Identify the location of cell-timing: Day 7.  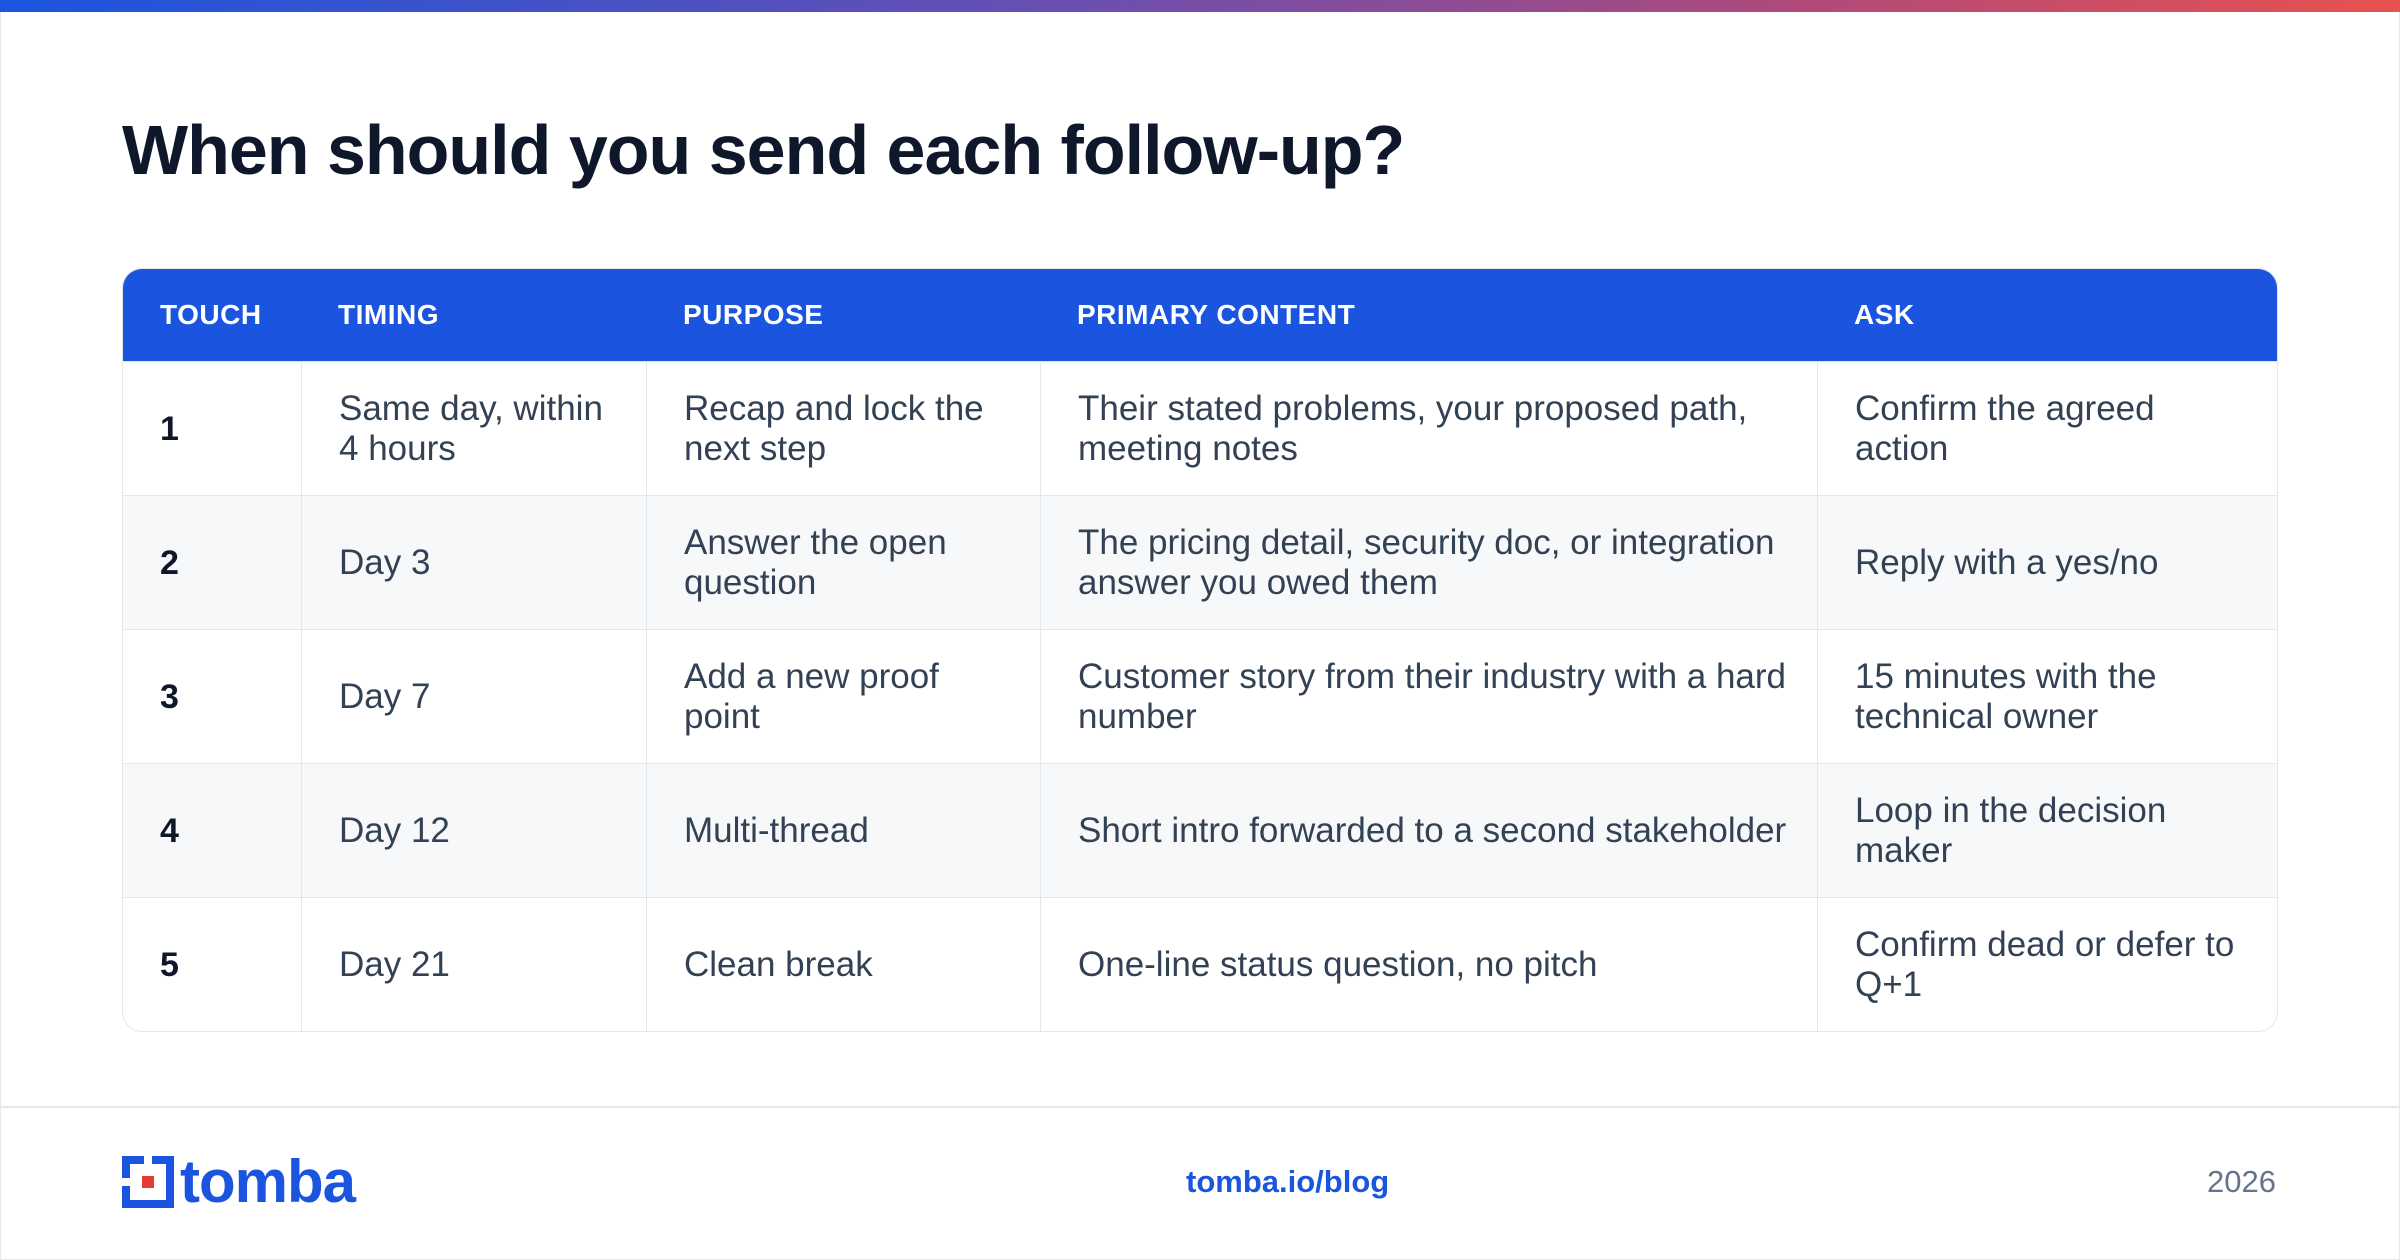
(473, 696).